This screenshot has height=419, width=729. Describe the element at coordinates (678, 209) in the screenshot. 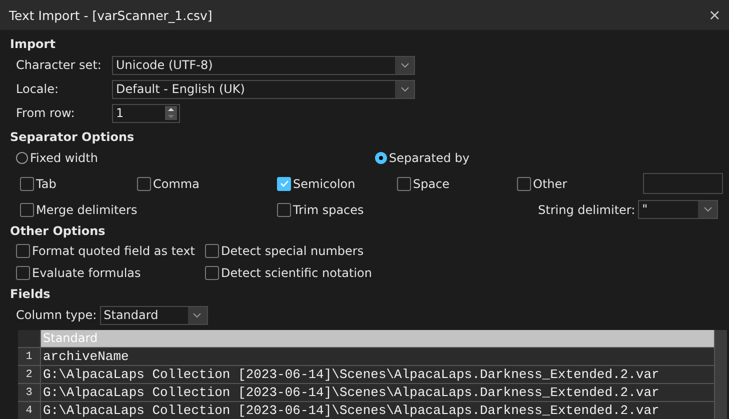

I see `string-delimiter-dropdown: "` at that location.